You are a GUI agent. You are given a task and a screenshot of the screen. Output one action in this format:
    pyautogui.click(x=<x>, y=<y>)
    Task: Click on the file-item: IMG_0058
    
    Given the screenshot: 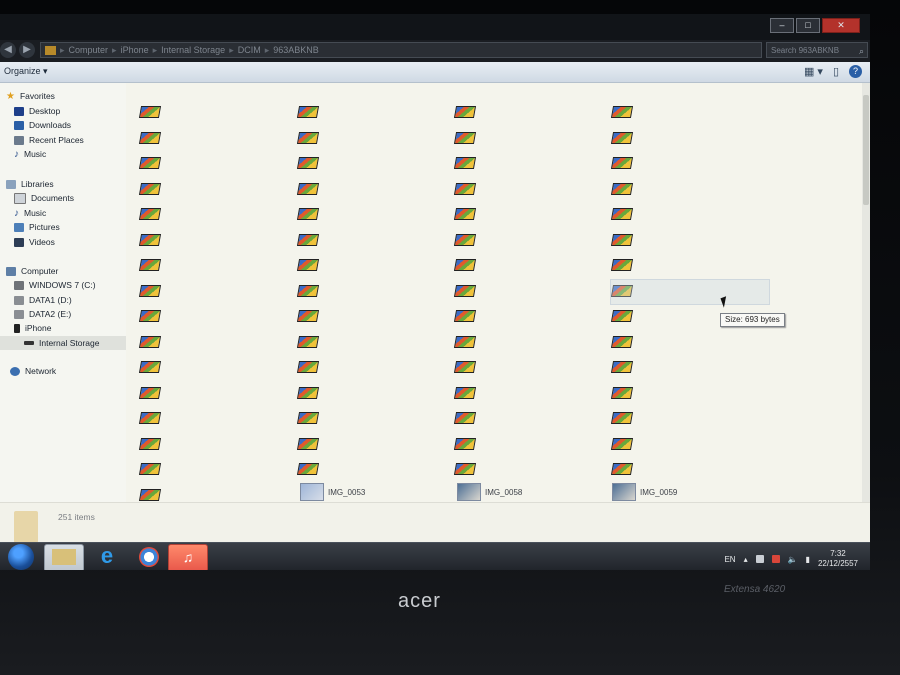 What is the action you would take?
    pyautogui.click(x=489, y=492)
    